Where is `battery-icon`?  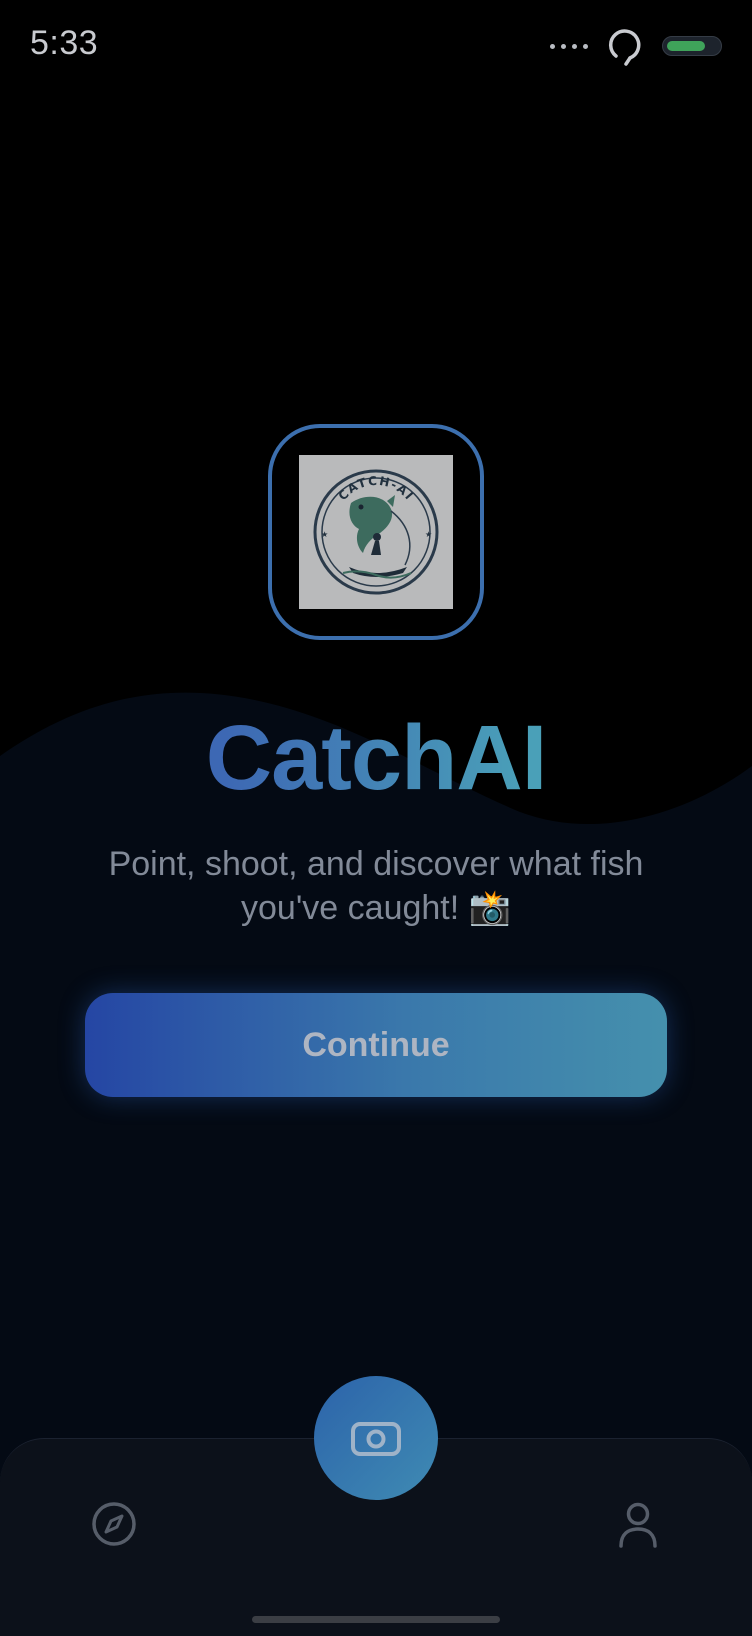
battery-icon is located at coordinates (692, 46).